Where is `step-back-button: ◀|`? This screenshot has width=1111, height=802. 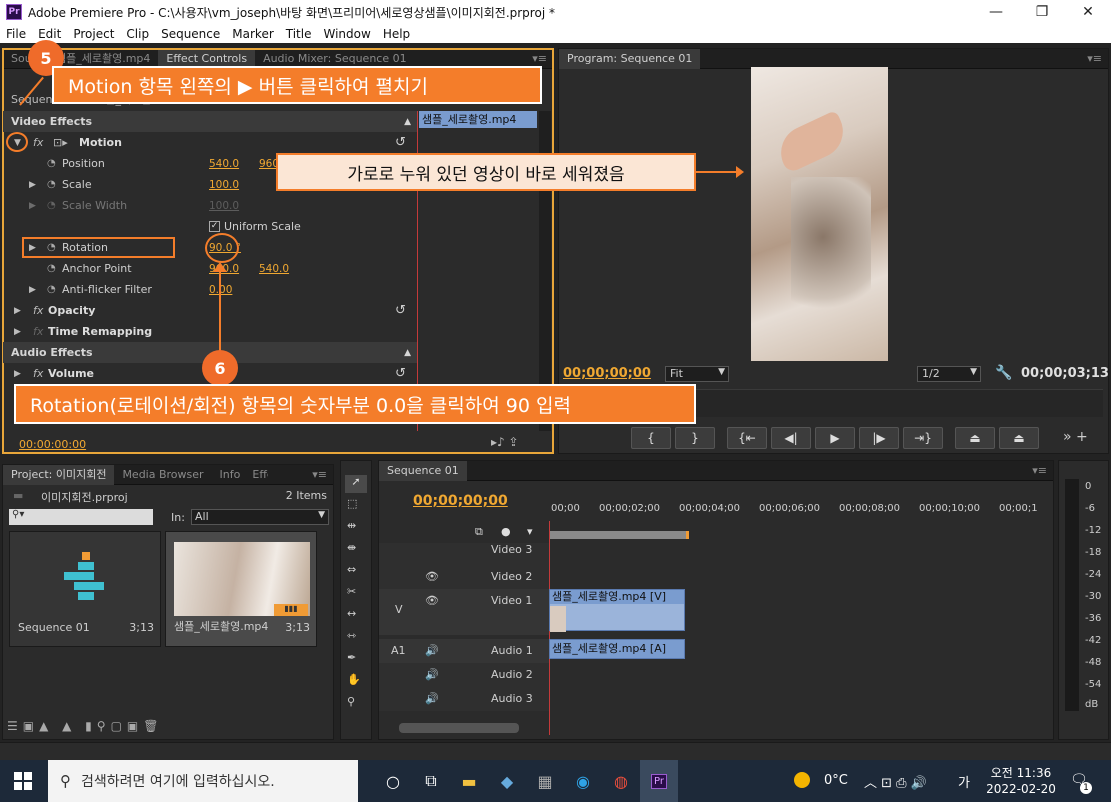 step-back-button: ◀| is located at coordinates (791, 438).